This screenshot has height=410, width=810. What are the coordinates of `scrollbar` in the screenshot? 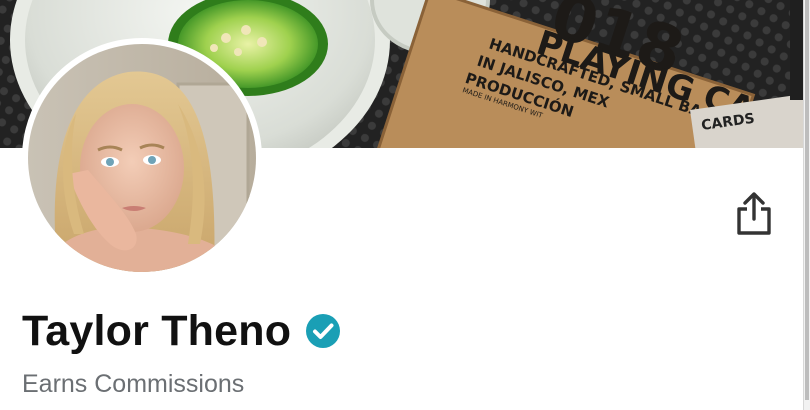 It's located at (806, 205).